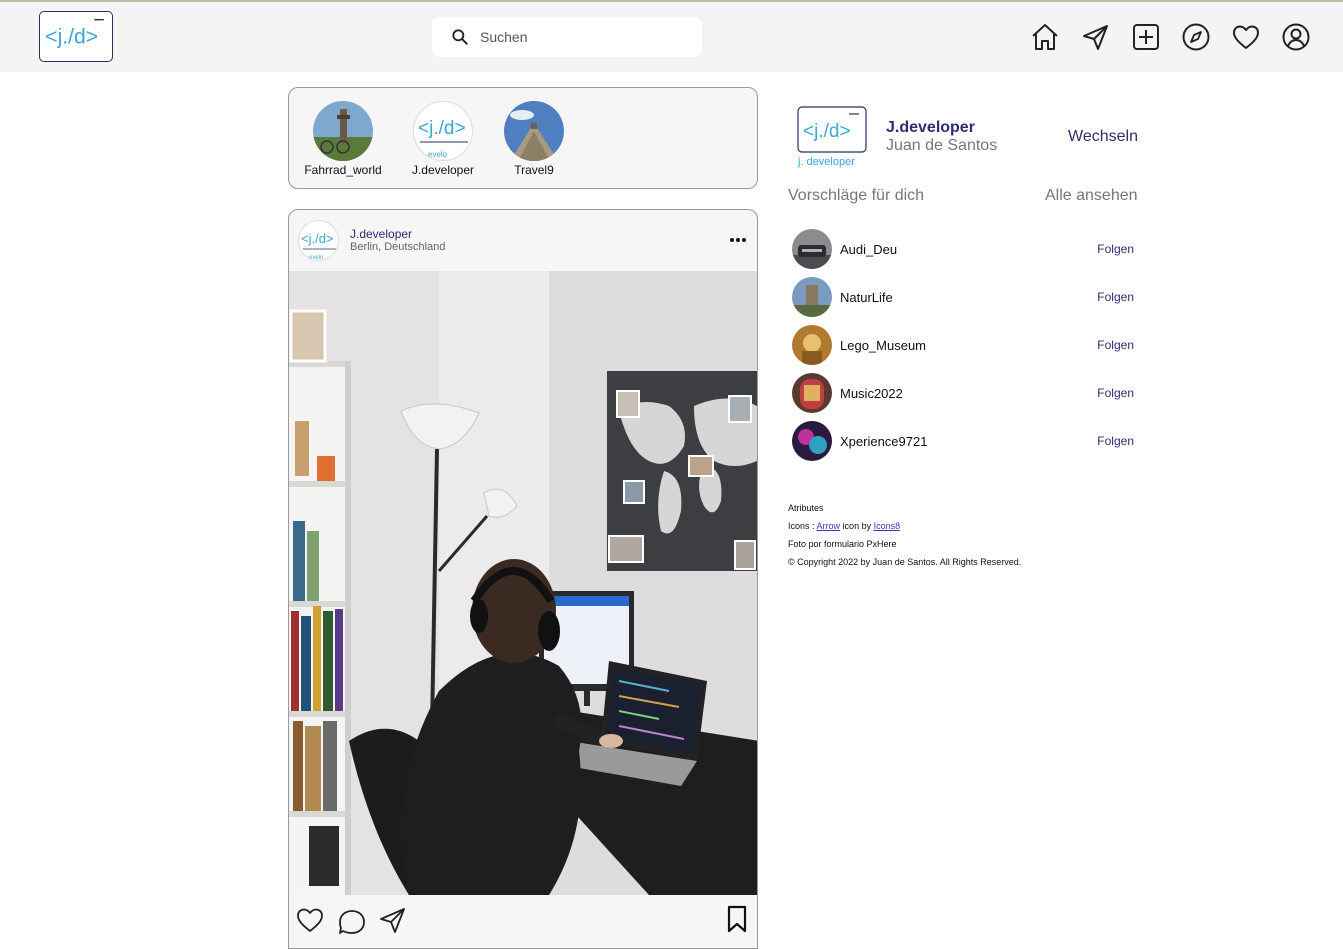  I want to click on switch-account-button: Wechseln, so click(1103, 137).